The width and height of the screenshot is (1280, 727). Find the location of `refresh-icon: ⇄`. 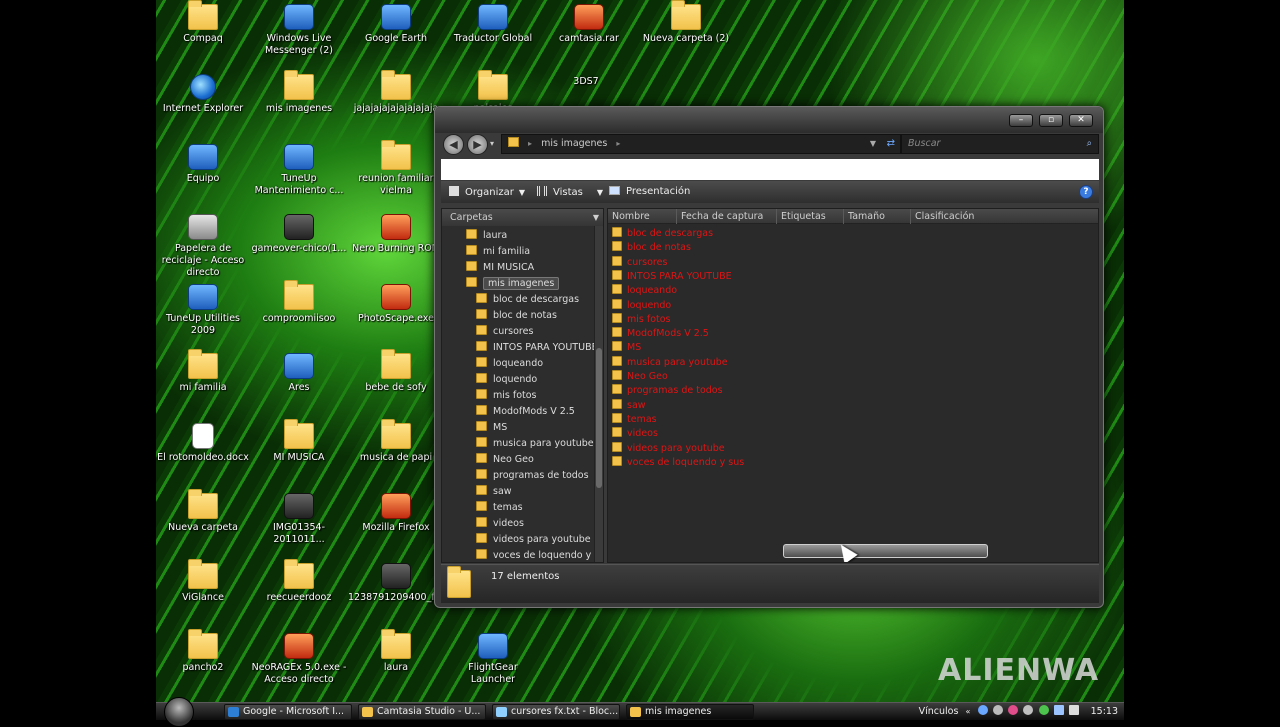

refresh-icon: ⇄ is located at coordinates (891, 144).